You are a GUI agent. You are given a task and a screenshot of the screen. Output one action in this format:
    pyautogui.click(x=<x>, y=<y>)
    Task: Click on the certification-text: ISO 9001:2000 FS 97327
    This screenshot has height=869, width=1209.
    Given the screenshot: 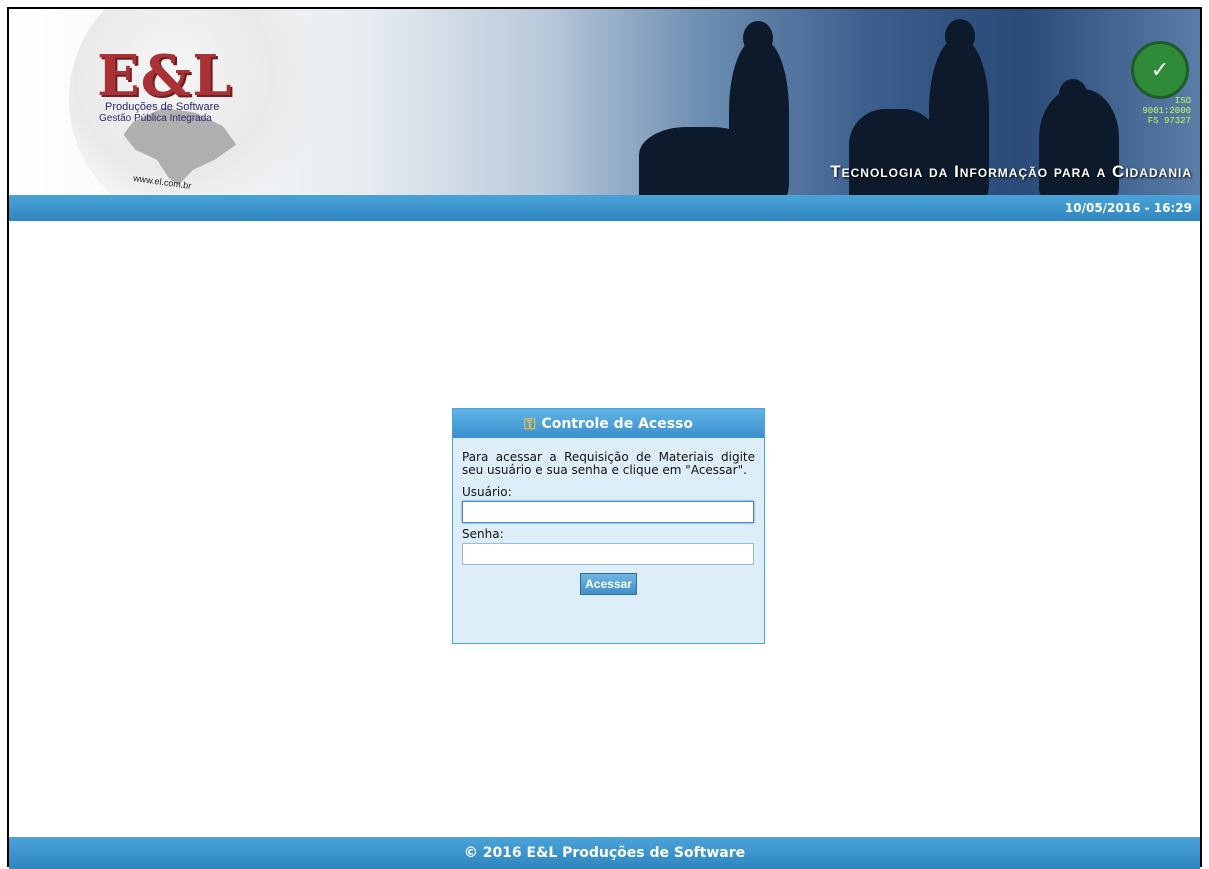 What is the action you would take?
    pyautogui.click(x=1166, y=111)
    